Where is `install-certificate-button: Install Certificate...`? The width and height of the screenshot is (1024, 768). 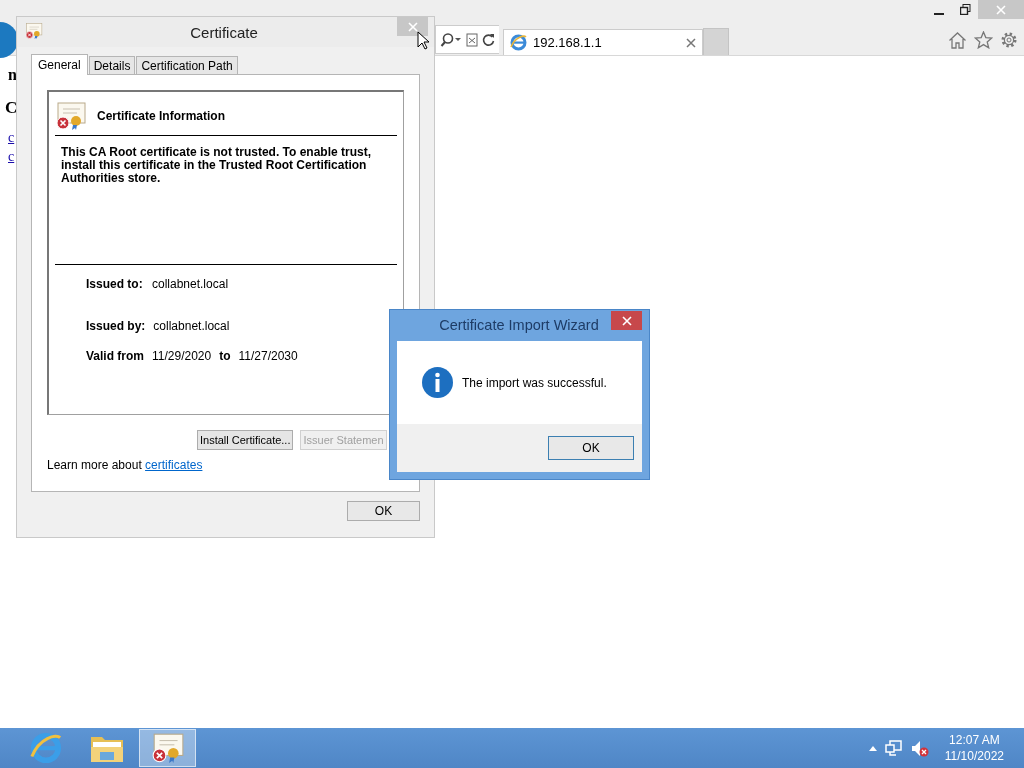
install-certificate-button: Install Certificate... is located at coordinates (245, 440).